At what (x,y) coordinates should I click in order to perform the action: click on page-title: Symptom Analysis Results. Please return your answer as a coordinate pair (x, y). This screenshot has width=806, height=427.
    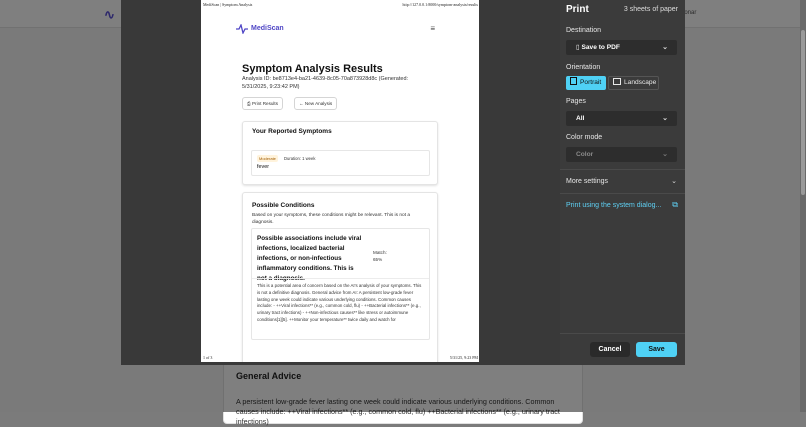
    Looking at the image, I should click on (312, 69).